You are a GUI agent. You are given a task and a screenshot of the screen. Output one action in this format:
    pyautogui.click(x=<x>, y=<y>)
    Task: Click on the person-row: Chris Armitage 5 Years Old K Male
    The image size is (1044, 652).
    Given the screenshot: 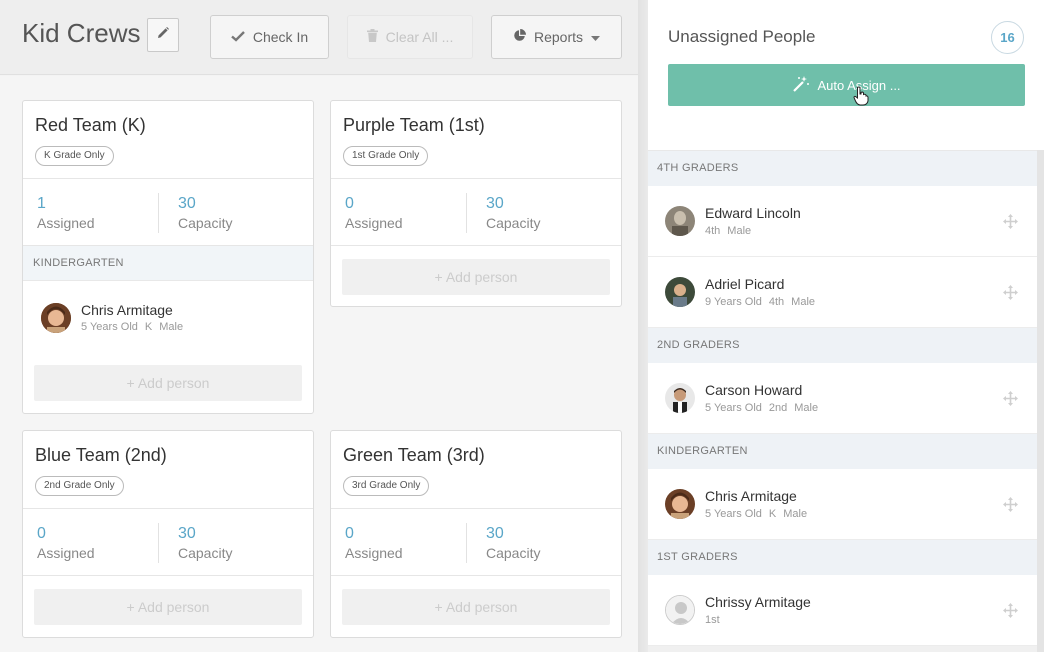 What is the action you would take?
    pyautogui.click(x=842, y=504)
    